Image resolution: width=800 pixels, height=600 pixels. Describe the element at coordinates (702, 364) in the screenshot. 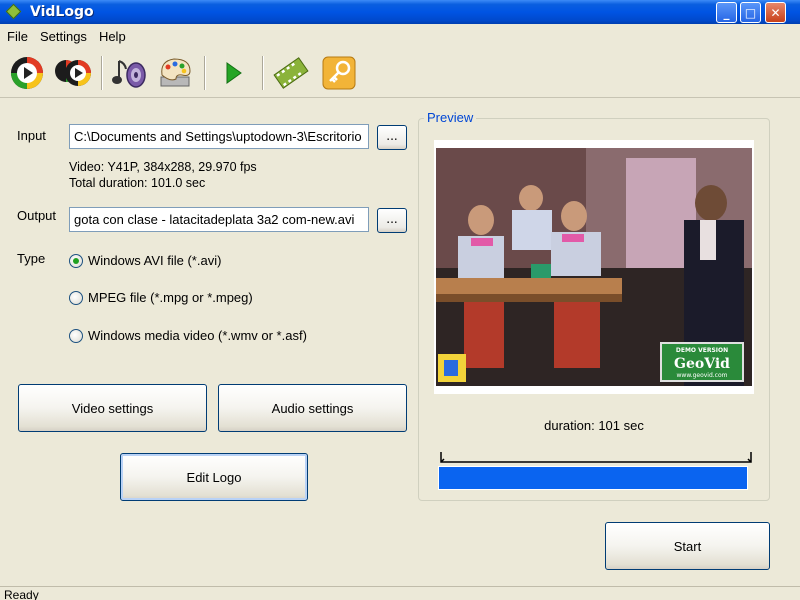

I see `watermark-brand-text: GeoVid` at that location.